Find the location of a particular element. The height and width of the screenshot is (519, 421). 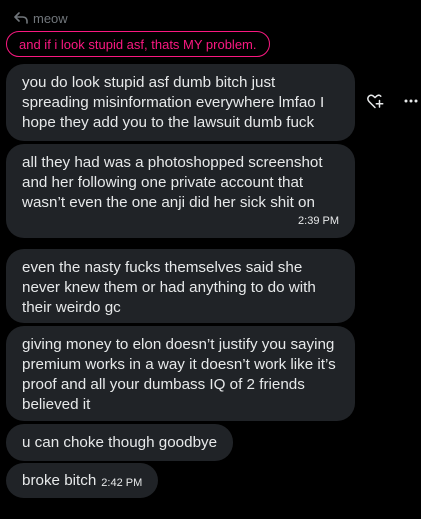

message-actions is located at coordinates (392, 101).